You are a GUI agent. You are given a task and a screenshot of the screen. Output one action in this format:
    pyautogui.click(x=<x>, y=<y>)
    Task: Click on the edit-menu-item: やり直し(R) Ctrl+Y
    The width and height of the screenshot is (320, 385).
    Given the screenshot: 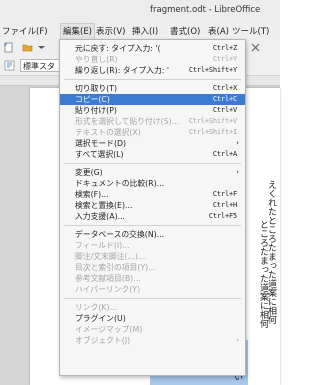 What is the action you would take?
    pyautogui.click(x=152, y=59)
    